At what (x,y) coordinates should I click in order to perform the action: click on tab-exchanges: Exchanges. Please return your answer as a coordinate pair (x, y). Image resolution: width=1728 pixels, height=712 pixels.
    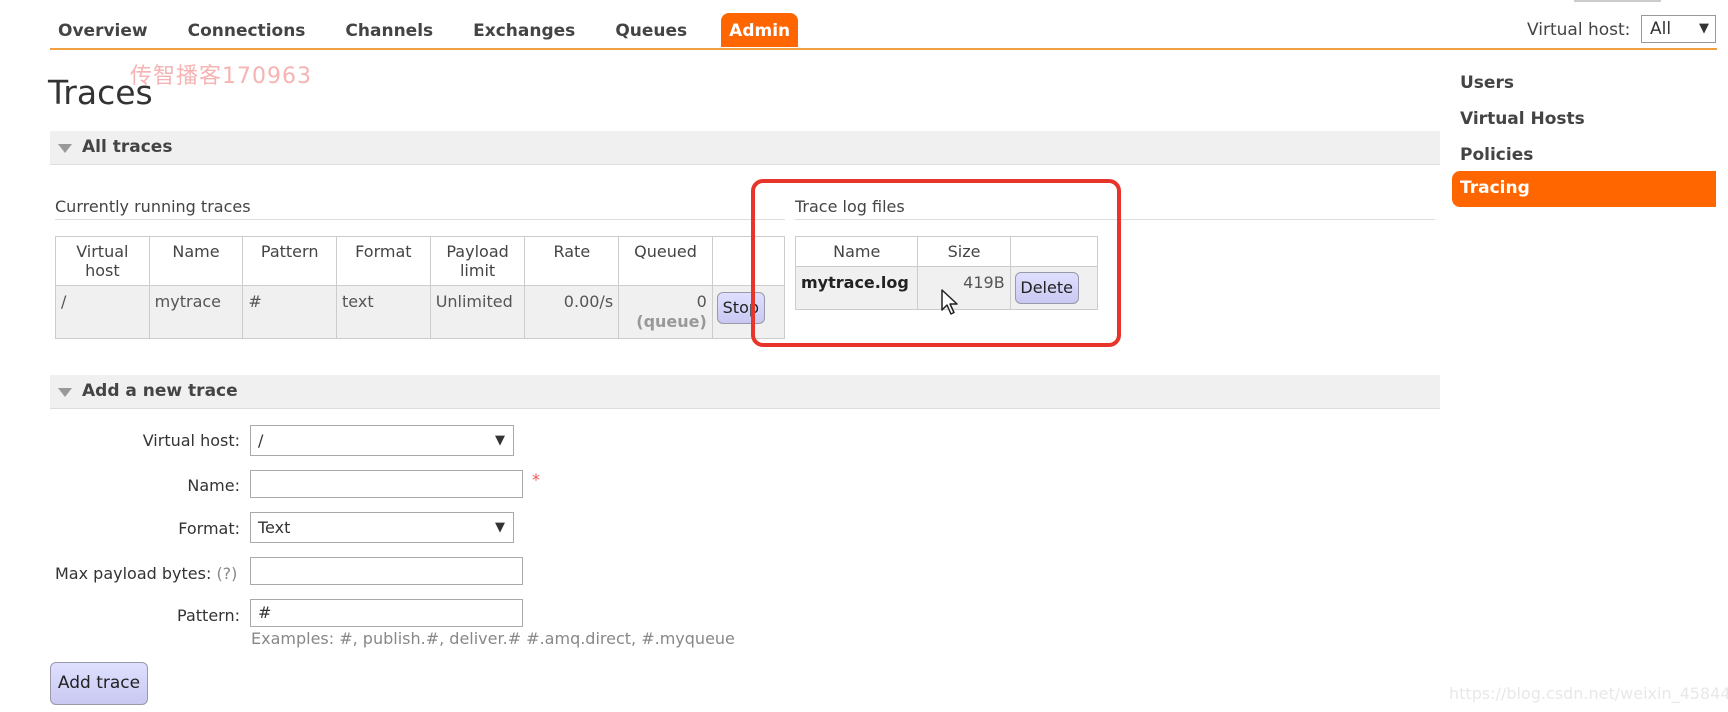
    Looking at the image, I should click on (531, 30).